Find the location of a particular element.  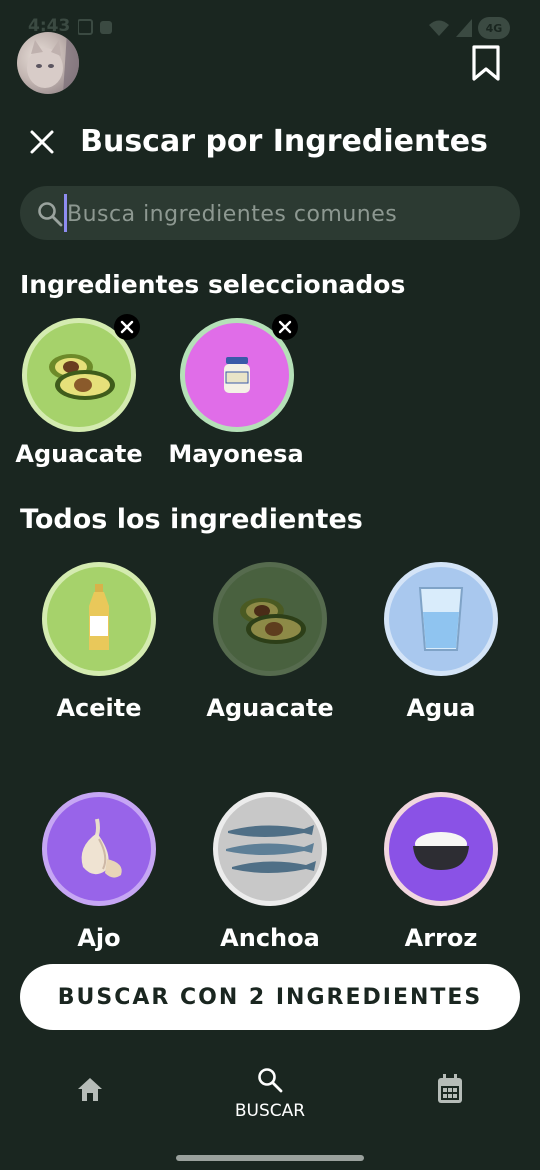

status-right-area: 4G is located at coordinates (469, 28).